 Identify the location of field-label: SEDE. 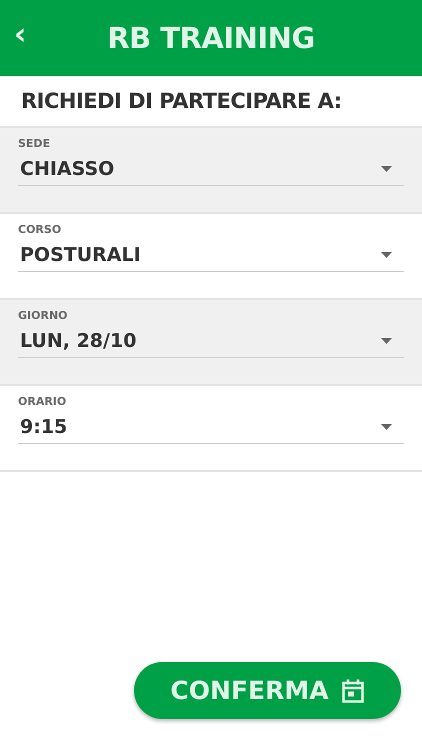
(35, 143).